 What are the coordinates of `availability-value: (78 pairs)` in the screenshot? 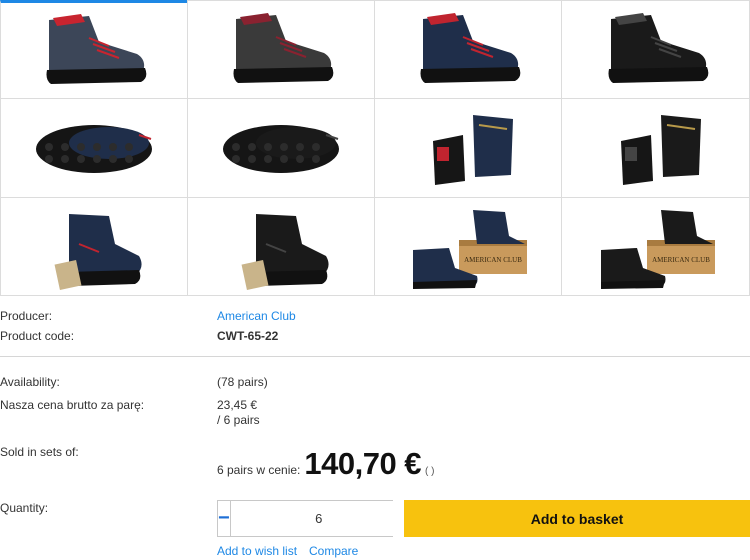 It's located at (242, 382).